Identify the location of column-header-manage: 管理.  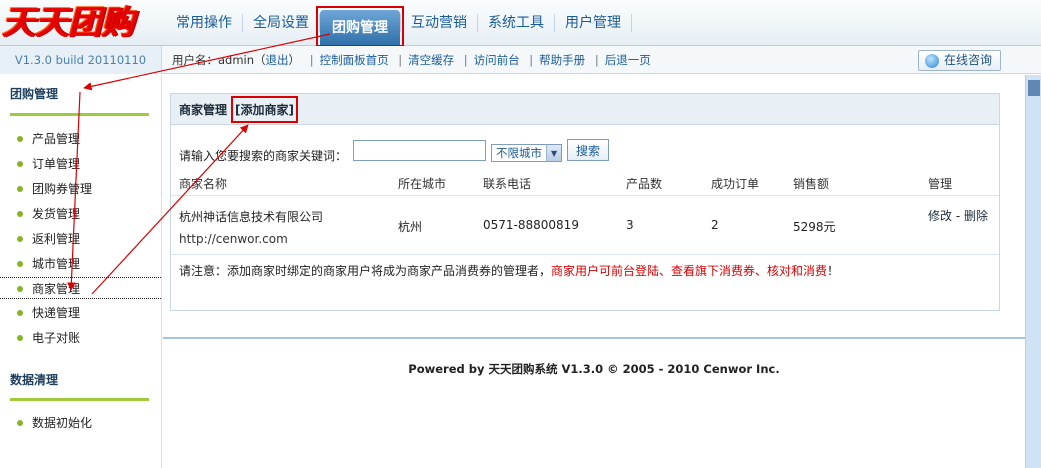
(940, 184).